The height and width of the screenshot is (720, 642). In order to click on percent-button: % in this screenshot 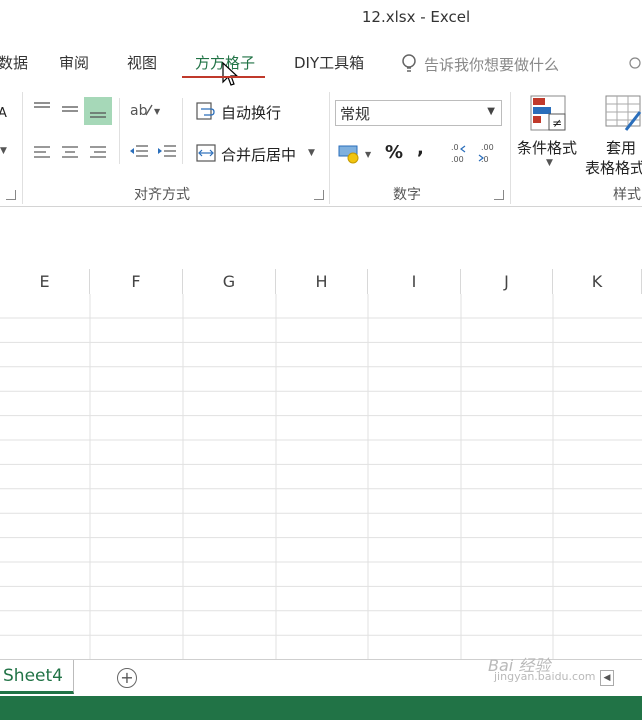, I will do `click(394, 152)`.